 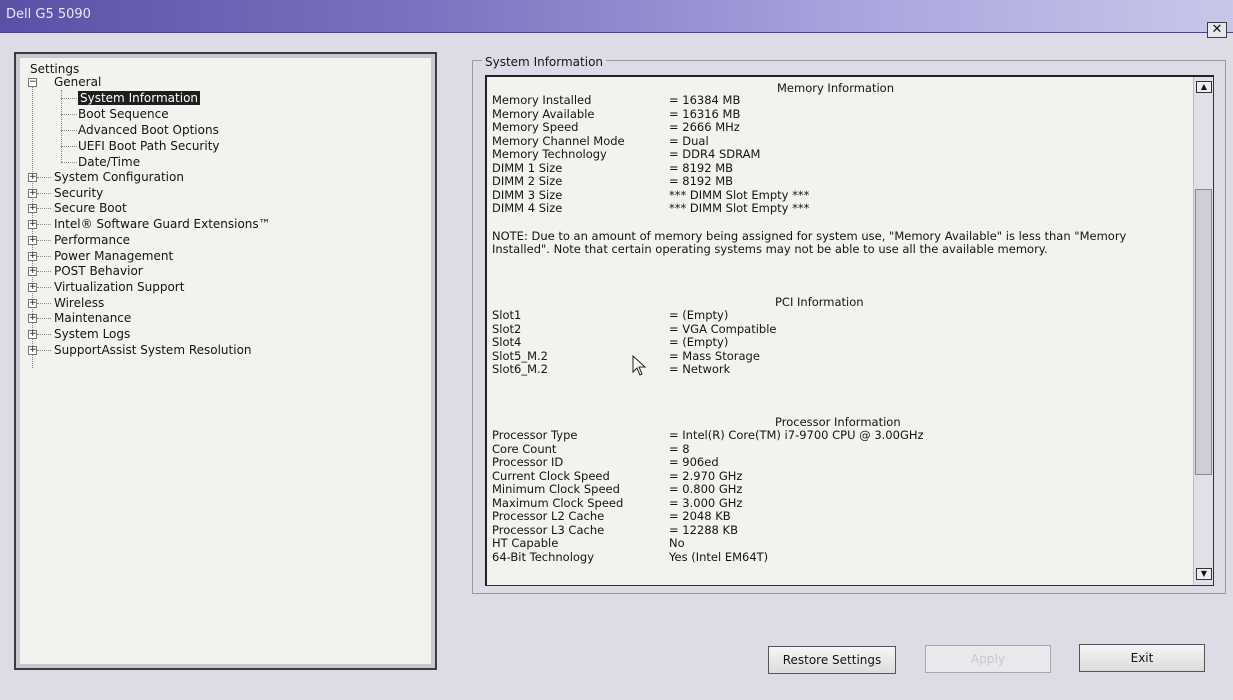 I want to click on tree-item-post-behavior: POST Behavior, so click(x=98, y=271).